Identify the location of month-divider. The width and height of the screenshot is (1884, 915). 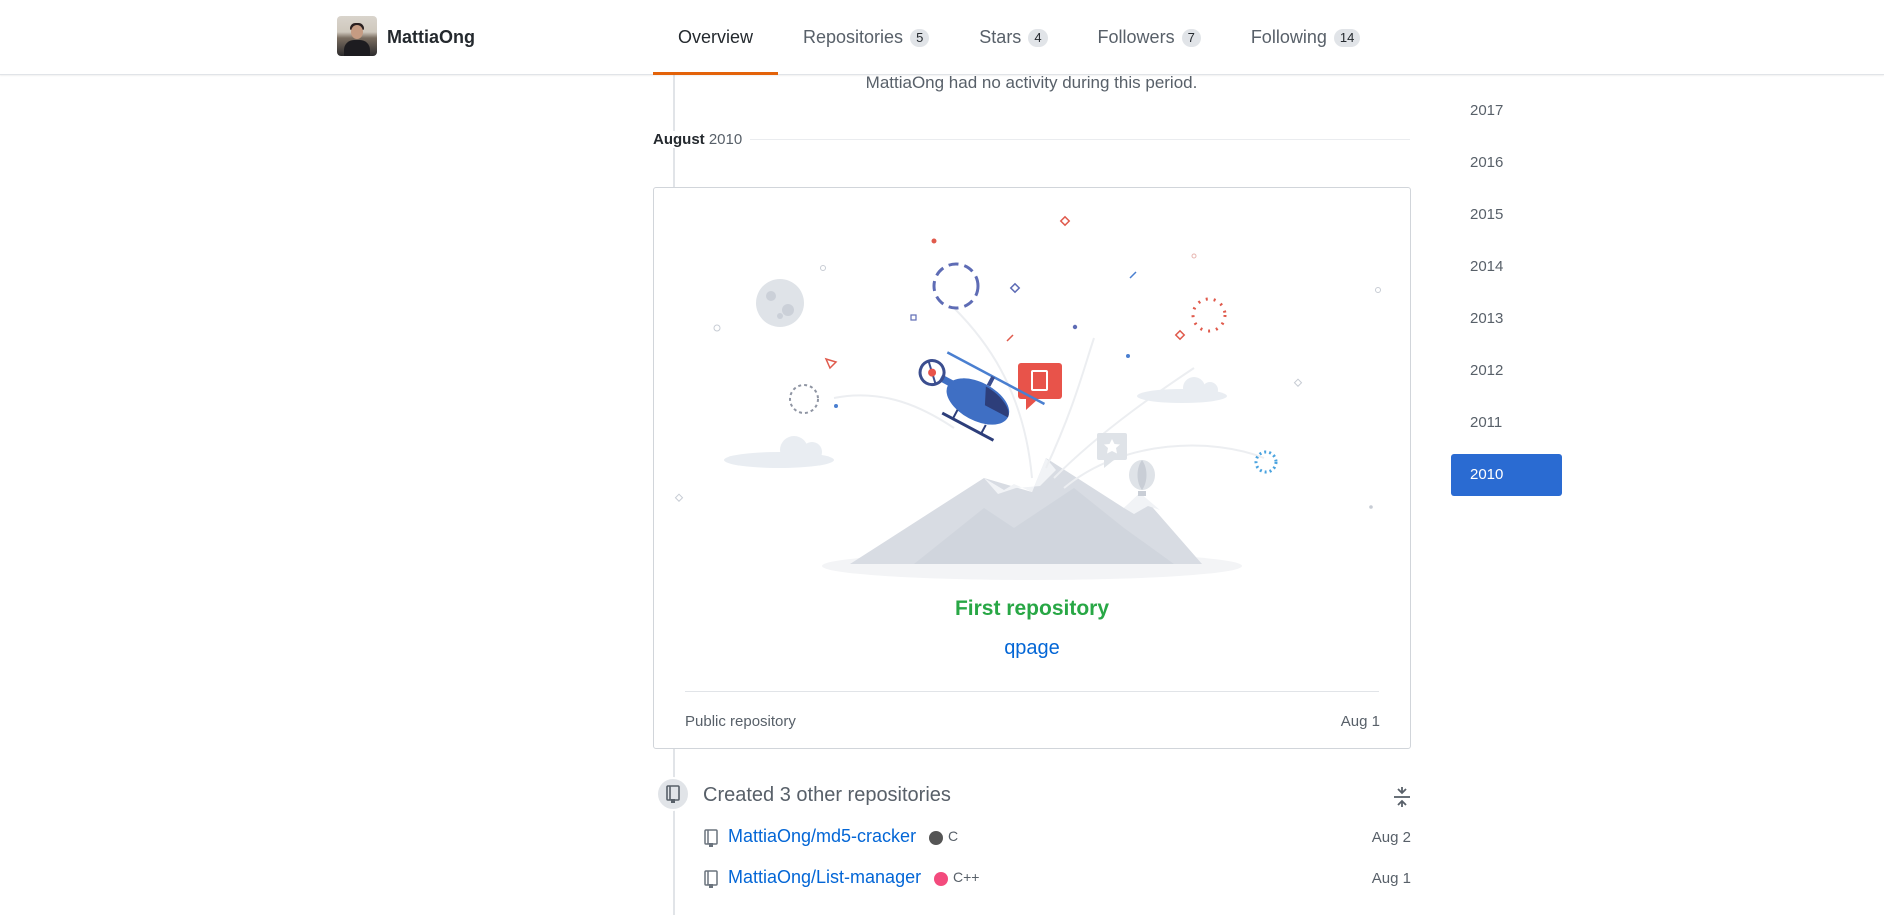
(1077, 139).